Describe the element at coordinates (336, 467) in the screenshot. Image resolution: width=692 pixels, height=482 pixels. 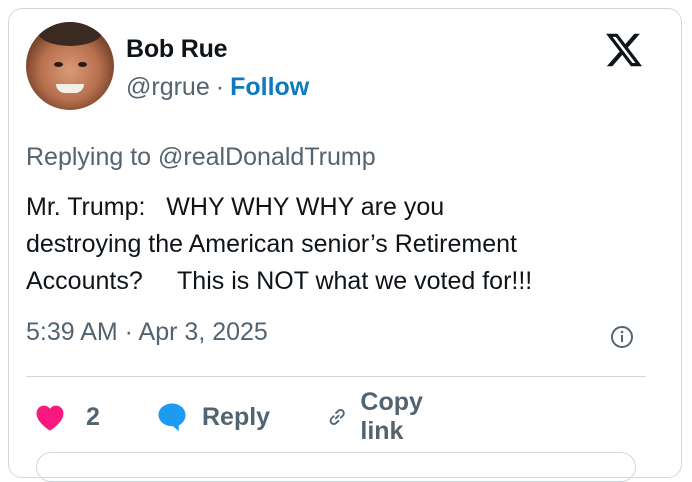
I see `read-replies-button` at that location.